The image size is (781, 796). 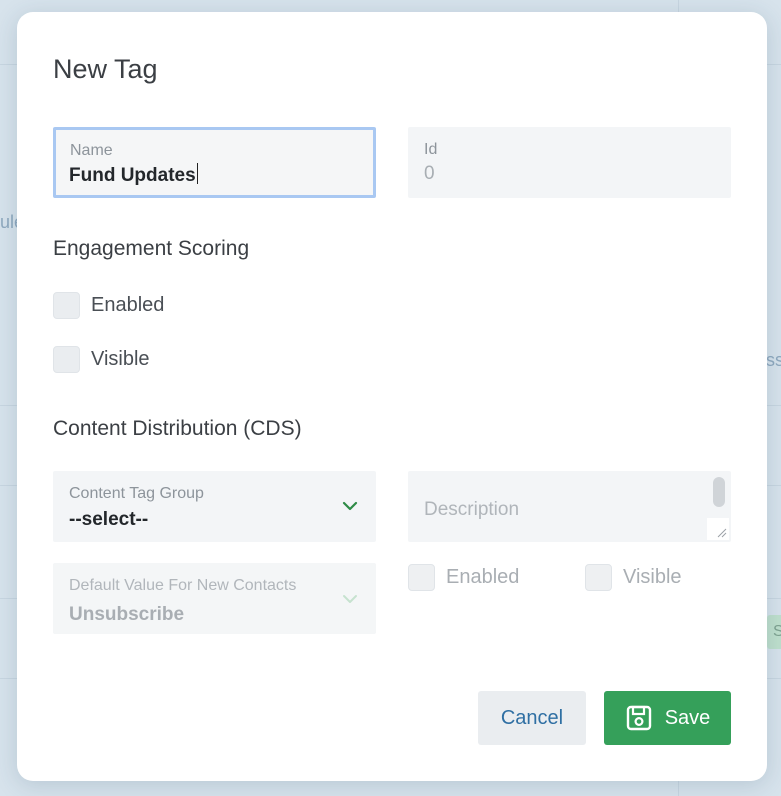 I want to click on dialog-title: New Tag, so click(x=105, y=69).